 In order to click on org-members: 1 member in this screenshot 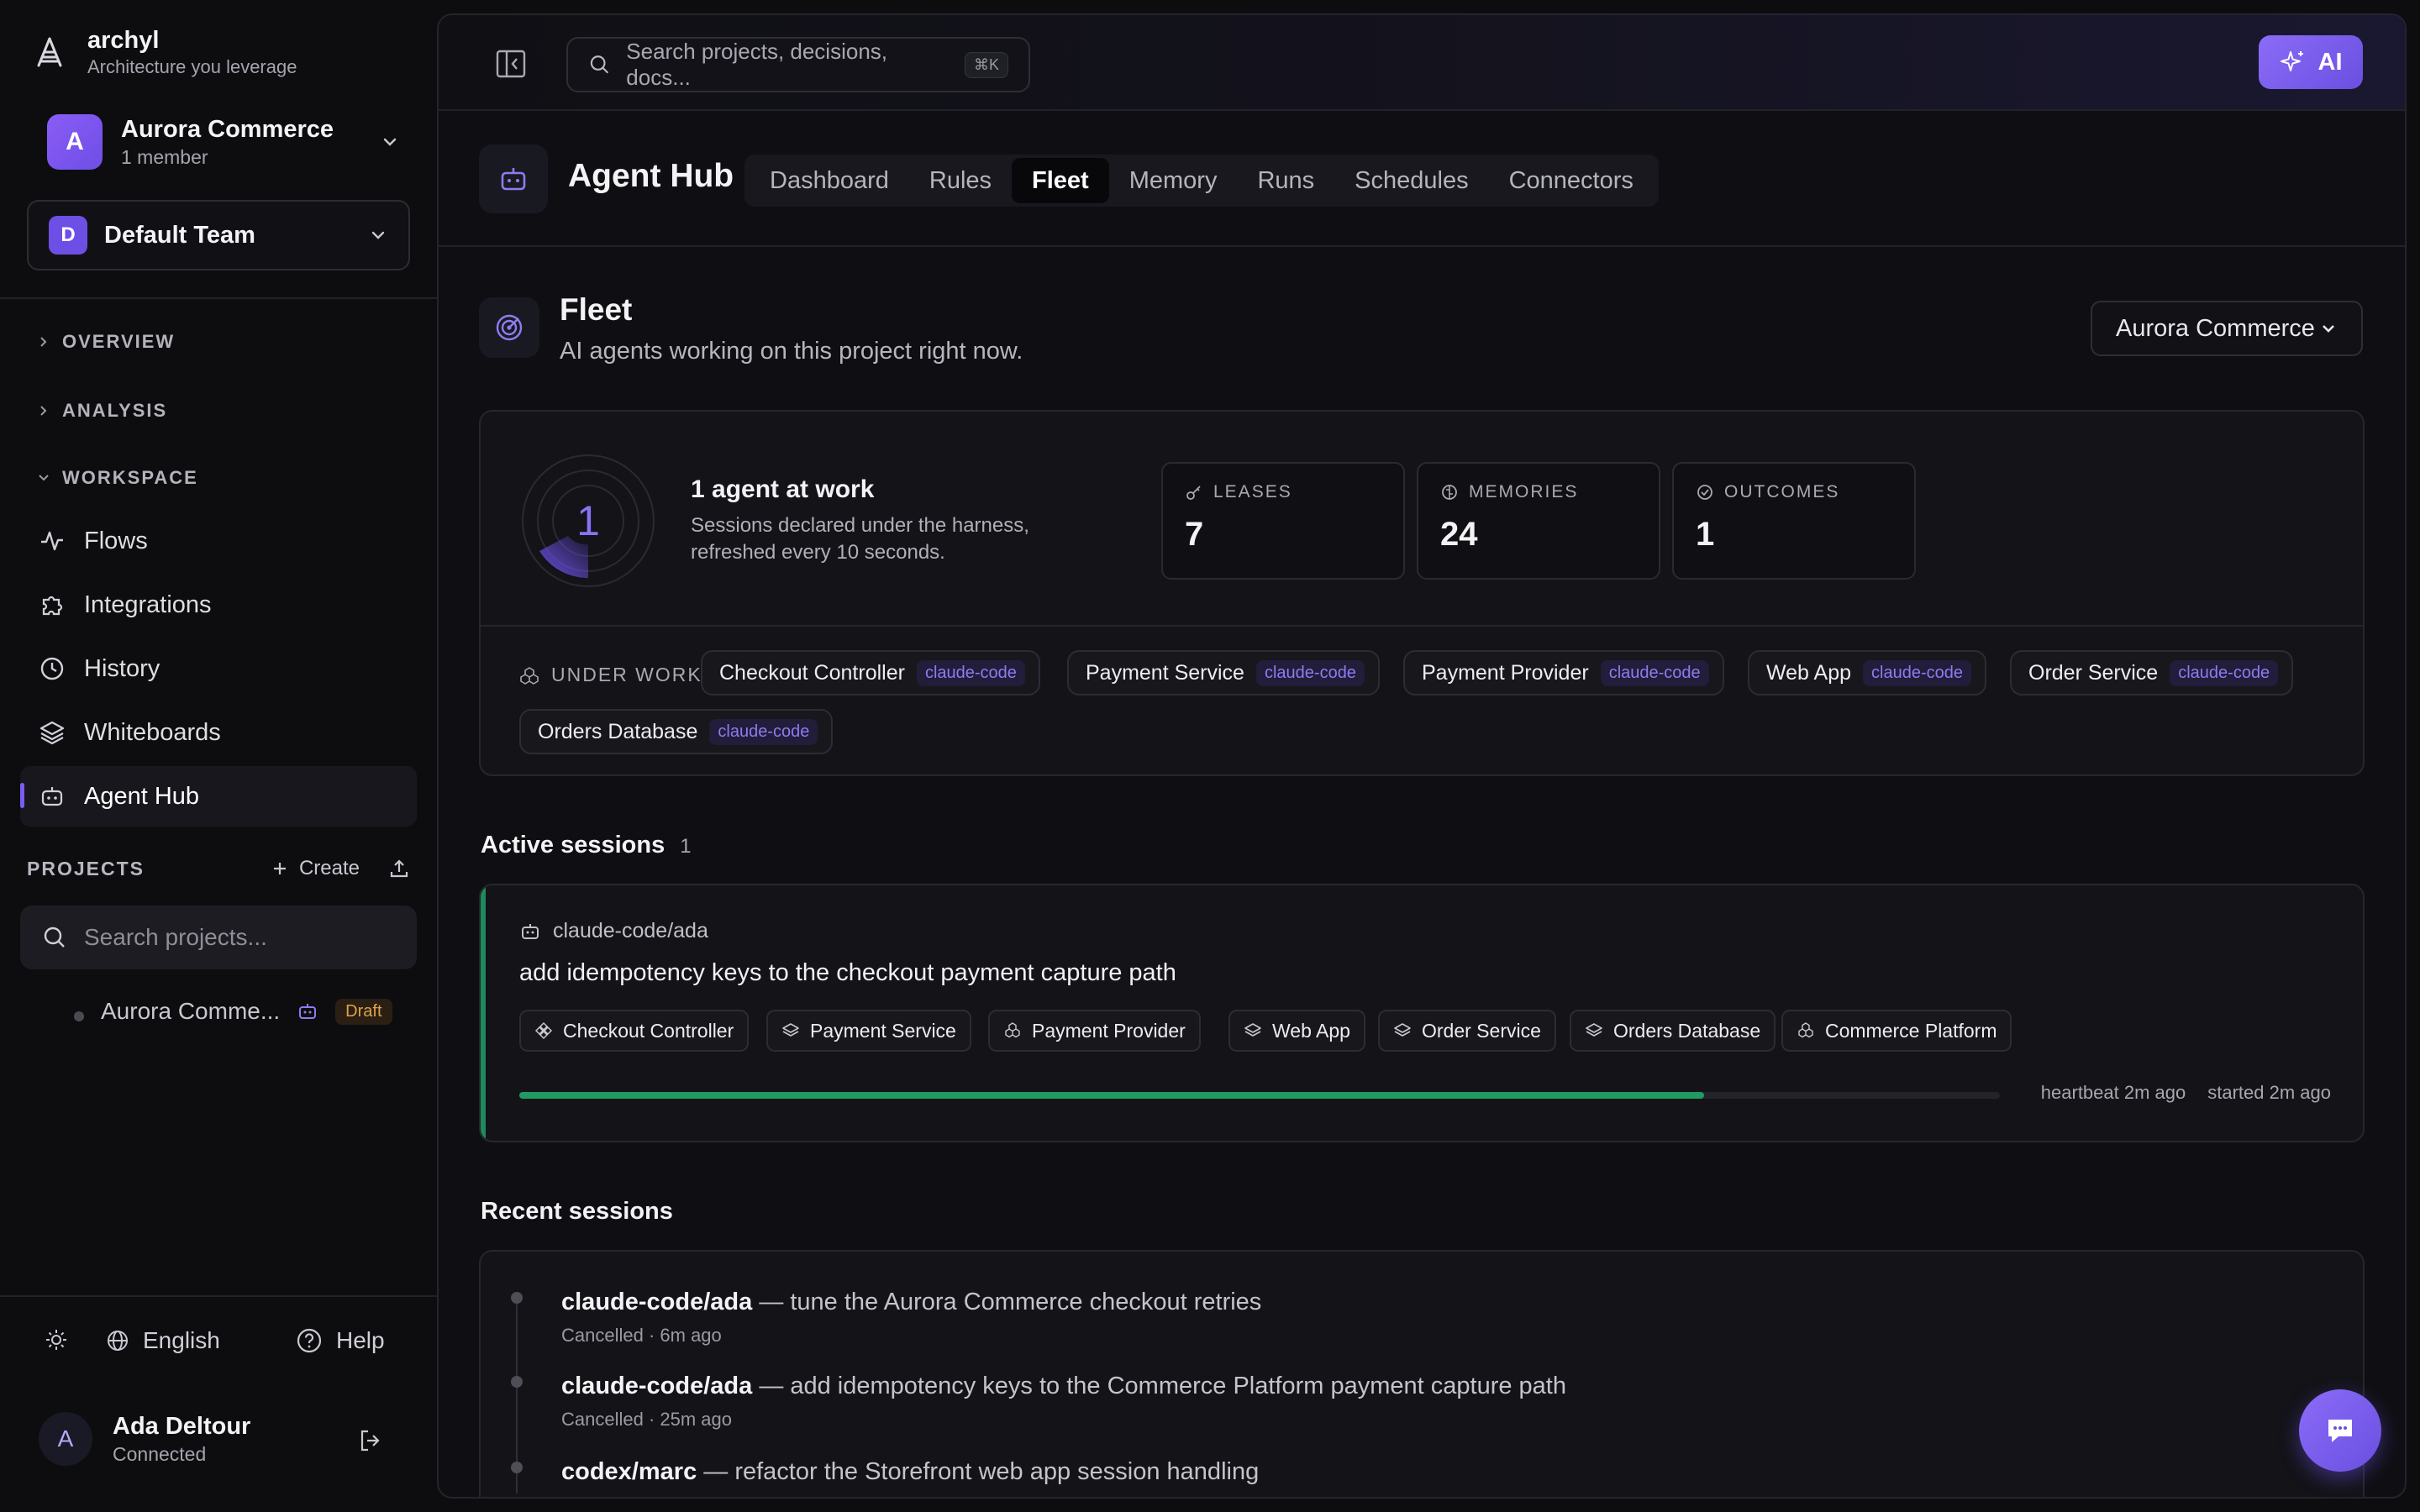, I will do `click(165, 157)`.